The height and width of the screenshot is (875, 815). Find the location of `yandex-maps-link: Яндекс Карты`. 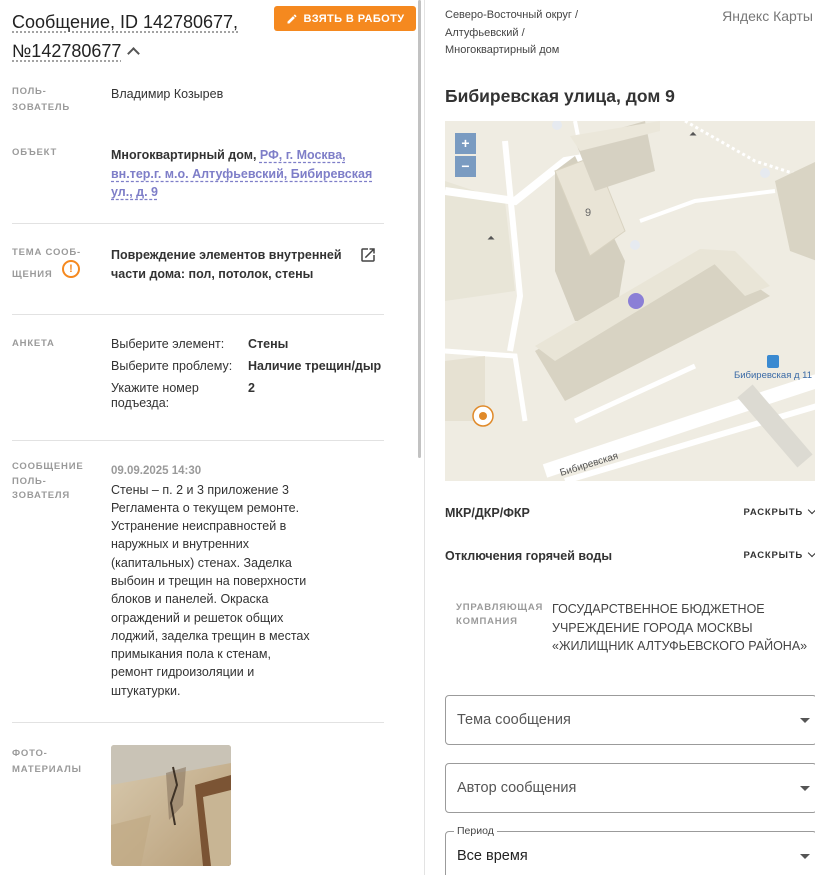

yandex-maps-link: Яндекс Карты is located at coordinates (767, 16).